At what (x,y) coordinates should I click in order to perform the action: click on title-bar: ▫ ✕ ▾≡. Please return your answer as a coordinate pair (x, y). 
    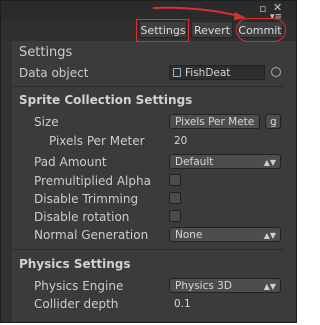
    Looking at the image, I should click on (148, 11).